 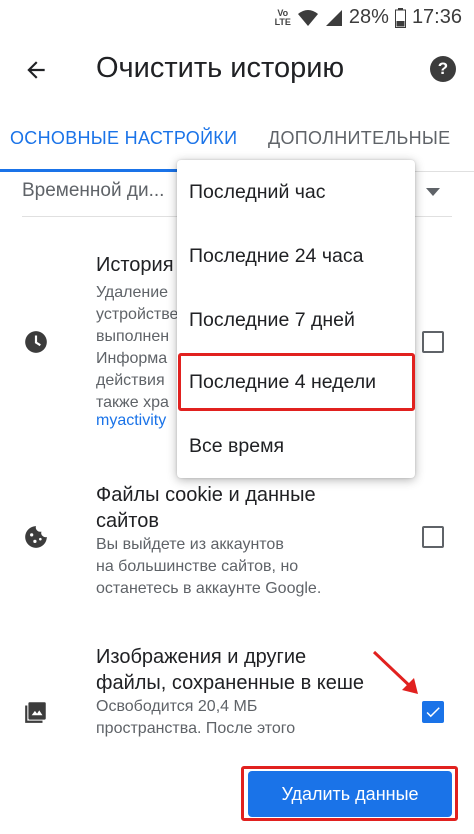 I want to click on battery-percent: 28%, so click(x=368, y=17).